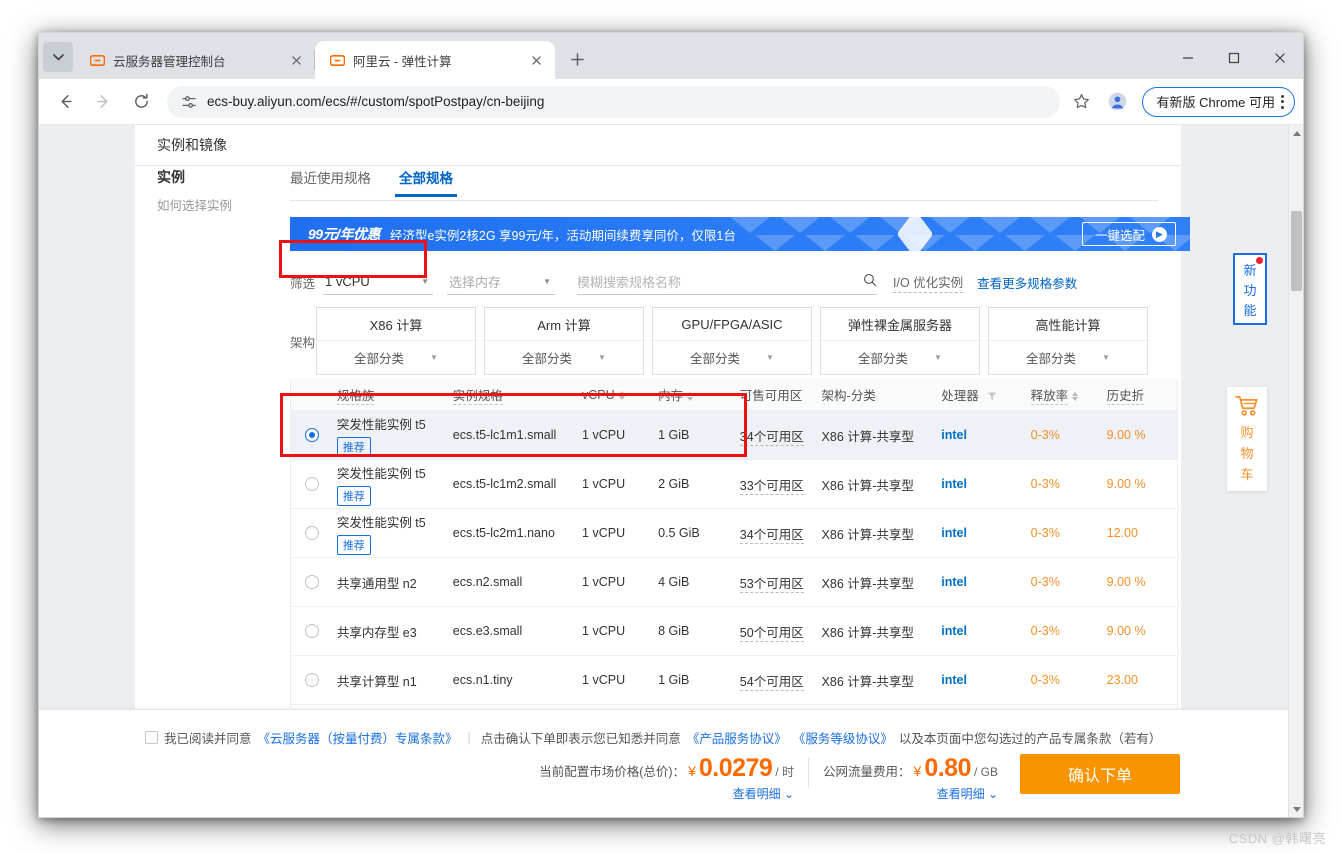 This screenshot has height=853, width=1342. Describe the element at coordinates (1247, 439) in the screenshot. I see `shopping-cart-float-button: 购 物 车` at that location.